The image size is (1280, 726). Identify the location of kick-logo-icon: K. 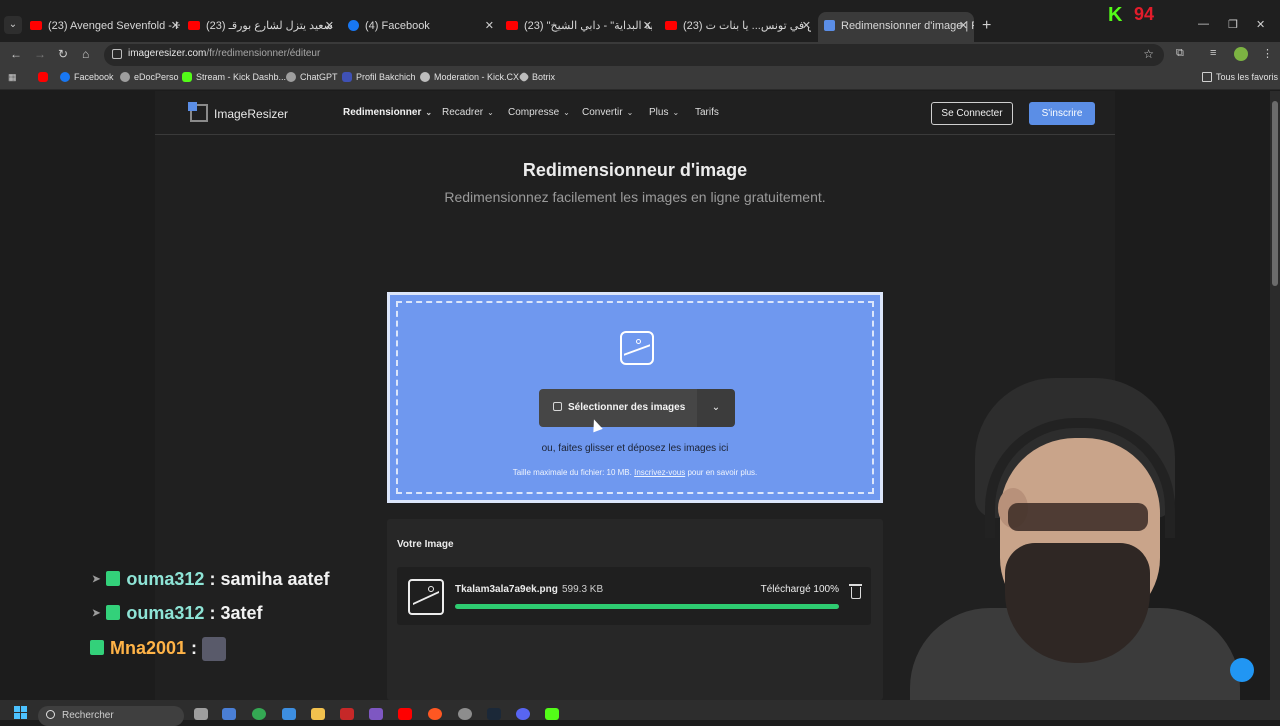
(1115, 15).